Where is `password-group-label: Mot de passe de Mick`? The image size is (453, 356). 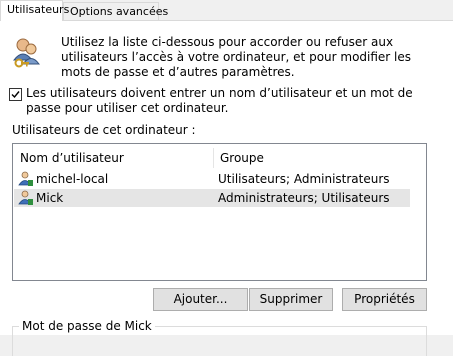
password-group-label: Mot de passe de Mick is located at coordinates (87, 326).